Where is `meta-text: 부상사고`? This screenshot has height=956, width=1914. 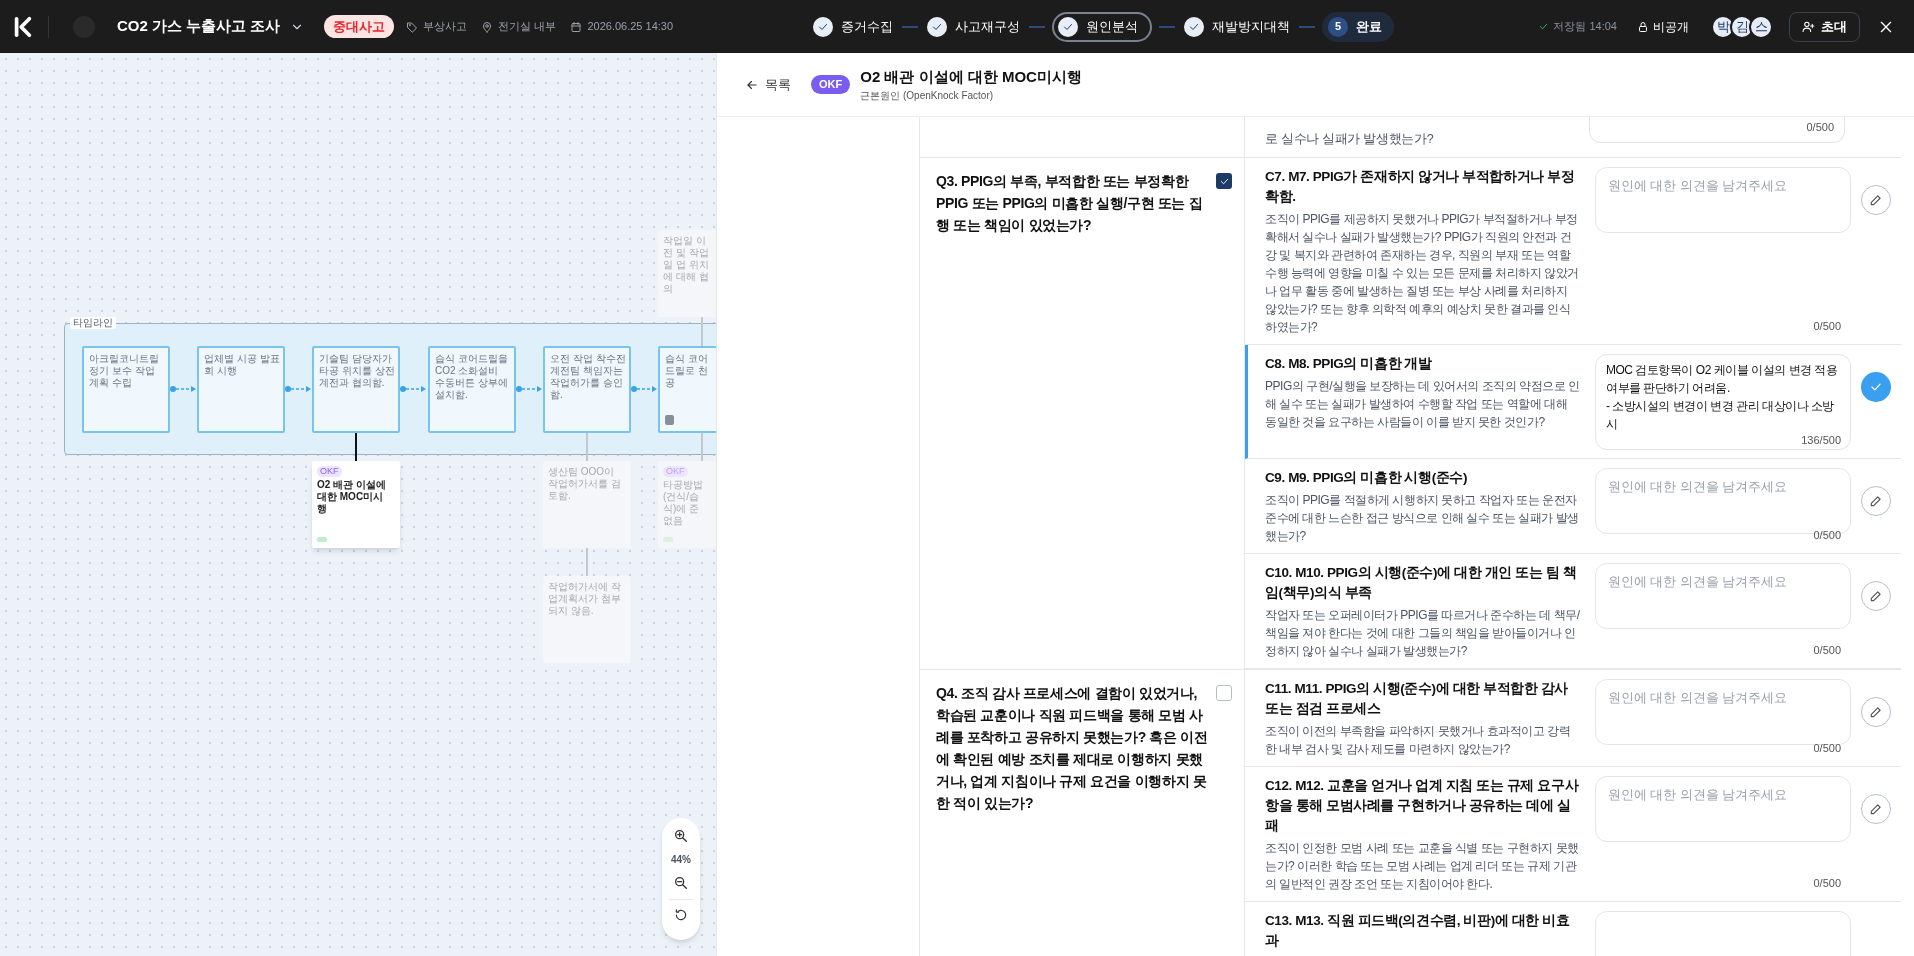 meta-text: 부상사고 is located at coordinates (445, 27).